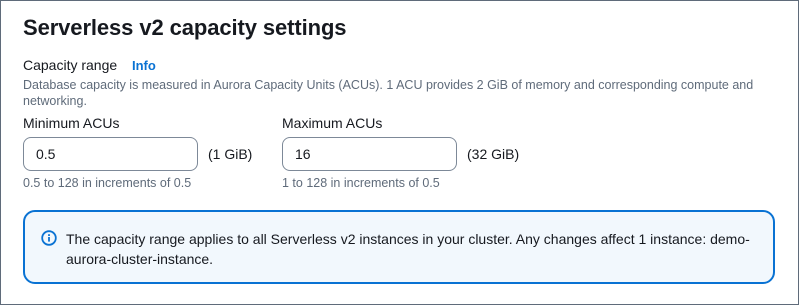 The width and height of the screenshot is (799, 305). I want to click on info-icon, so click(49, 238).